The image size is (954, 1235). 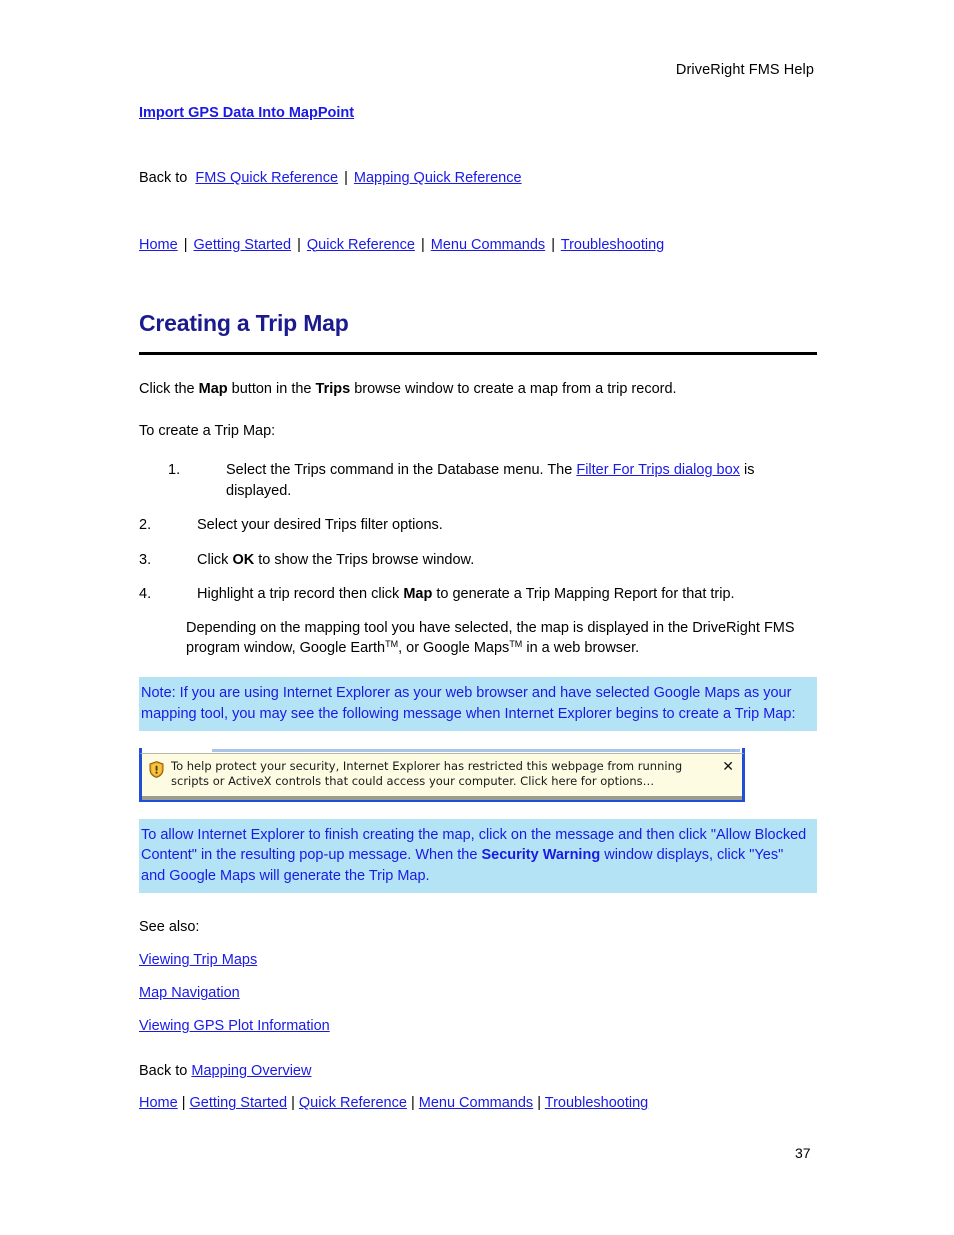 I want to click on lead-in-paragraph: To create a Trip Map:, so click(x=207, y=431).